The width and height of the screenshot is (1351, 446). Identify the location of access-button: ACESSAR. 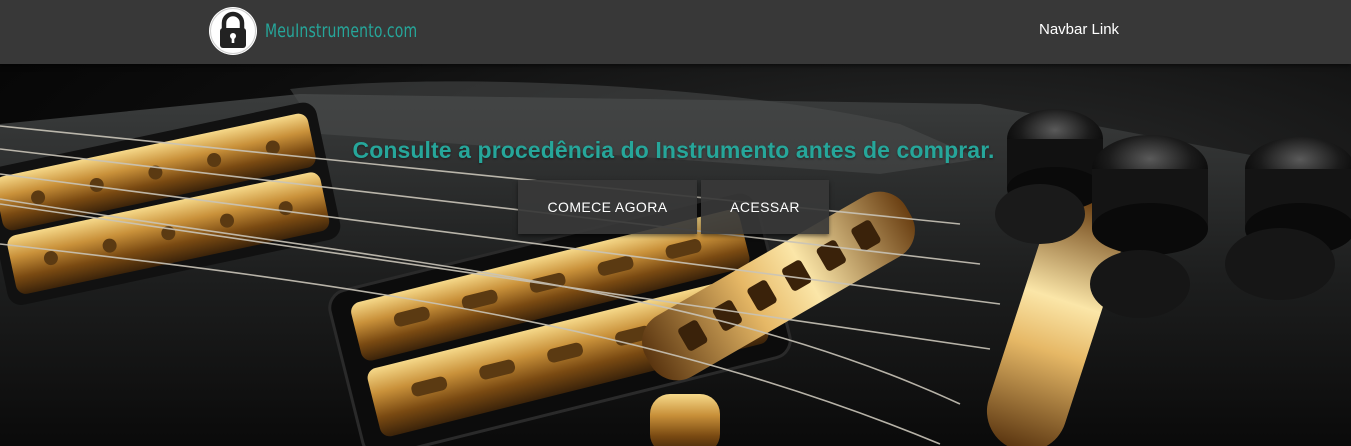
(765, 207).